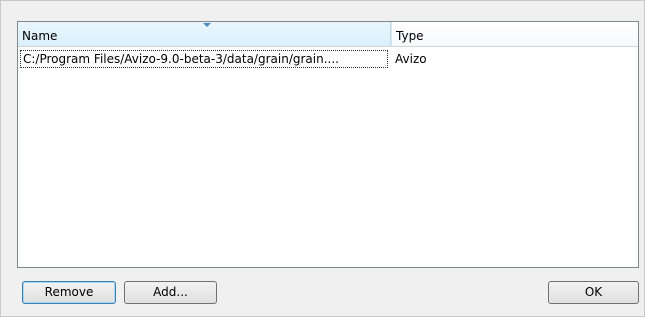 This screenshot has width=645, height=317. I want to click on ok-button: OK, so click(593, 292).